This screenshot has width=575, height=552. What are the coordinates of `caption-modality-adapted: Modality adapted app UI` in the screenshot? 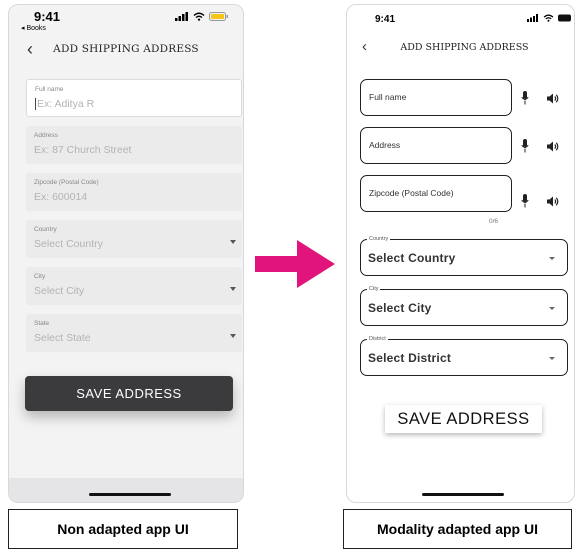 It's located at (457, 529).